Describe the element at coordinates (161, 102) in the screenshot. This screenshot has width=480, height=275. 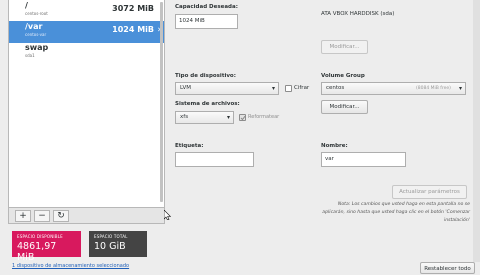
I see `list-scrollbar` at that location.